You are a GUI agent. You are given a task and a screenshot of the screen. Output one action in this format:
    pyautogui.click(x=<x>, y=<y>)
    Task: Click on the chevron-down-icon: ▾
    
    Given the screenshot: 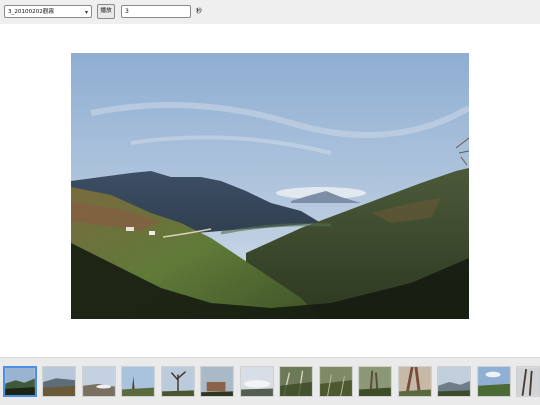 What is the action you would take?
    pyautogui.click(x=86, y=12)
    